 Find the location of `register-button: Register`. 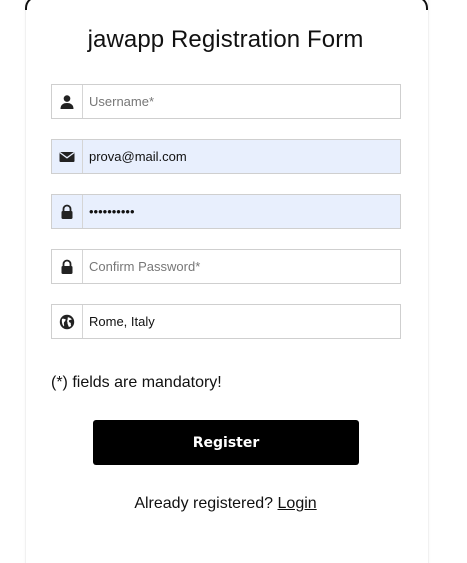

register-button: Register is located at coordinates (226, 442).